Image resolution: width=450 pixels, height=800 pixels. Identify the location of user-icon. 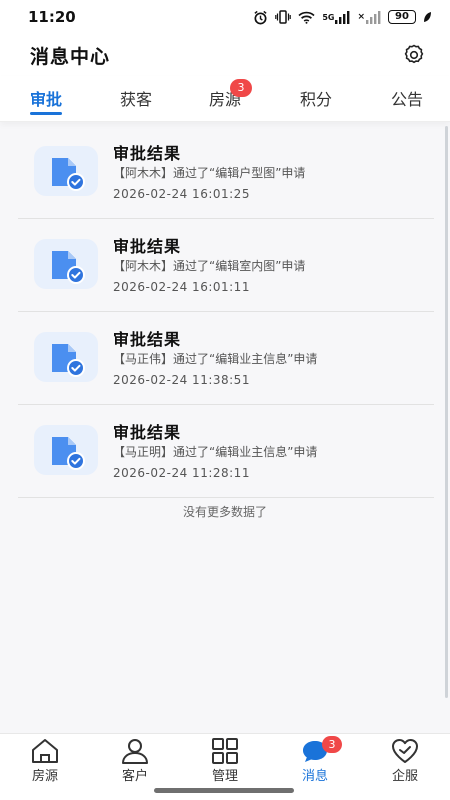
(135, 751).